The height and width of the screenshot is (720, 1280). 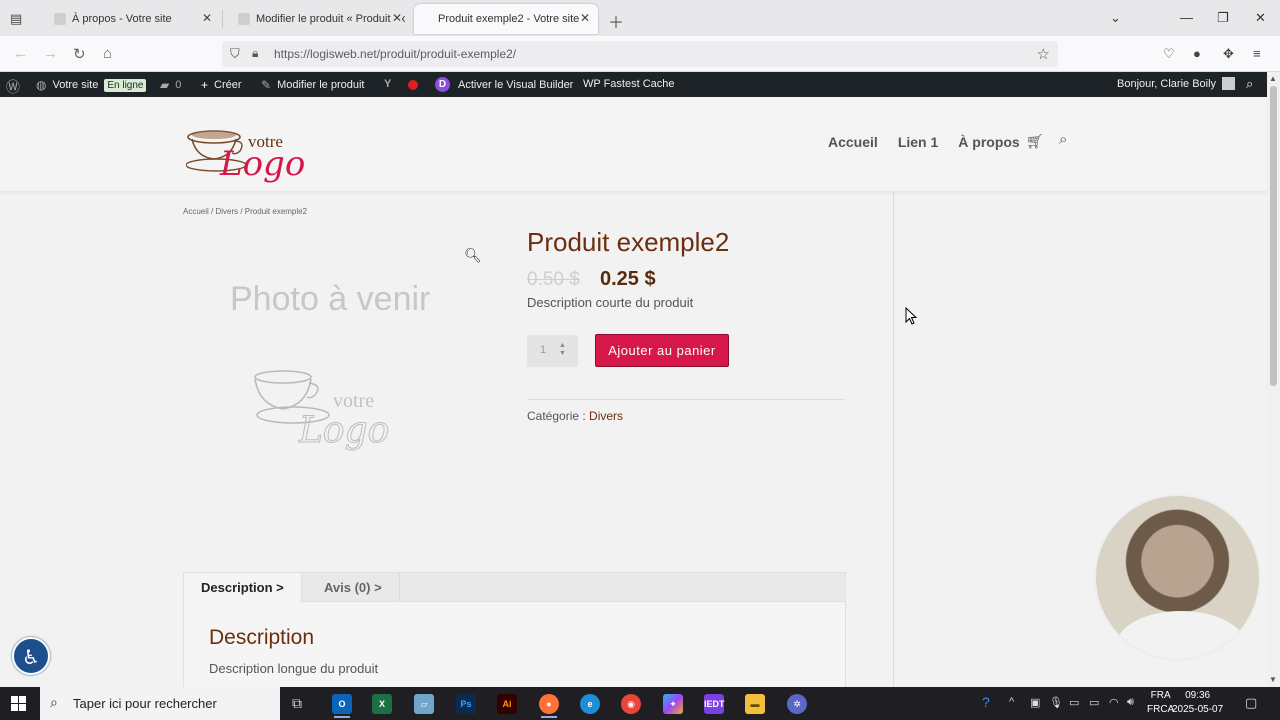 I want to click on divider, so click(x=686, y=399).